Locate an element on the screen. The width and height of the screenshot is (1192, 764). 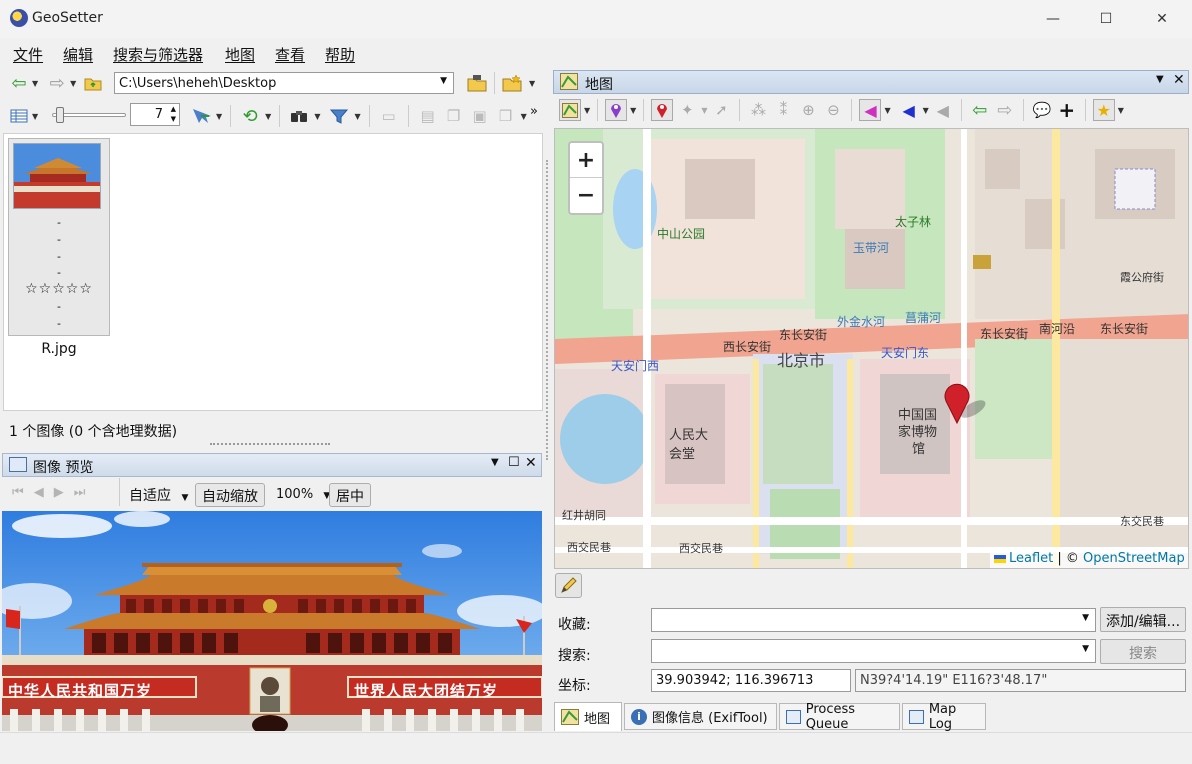
view-mode-dropdown-icon: ▼ is located at coordinates (35, 116).